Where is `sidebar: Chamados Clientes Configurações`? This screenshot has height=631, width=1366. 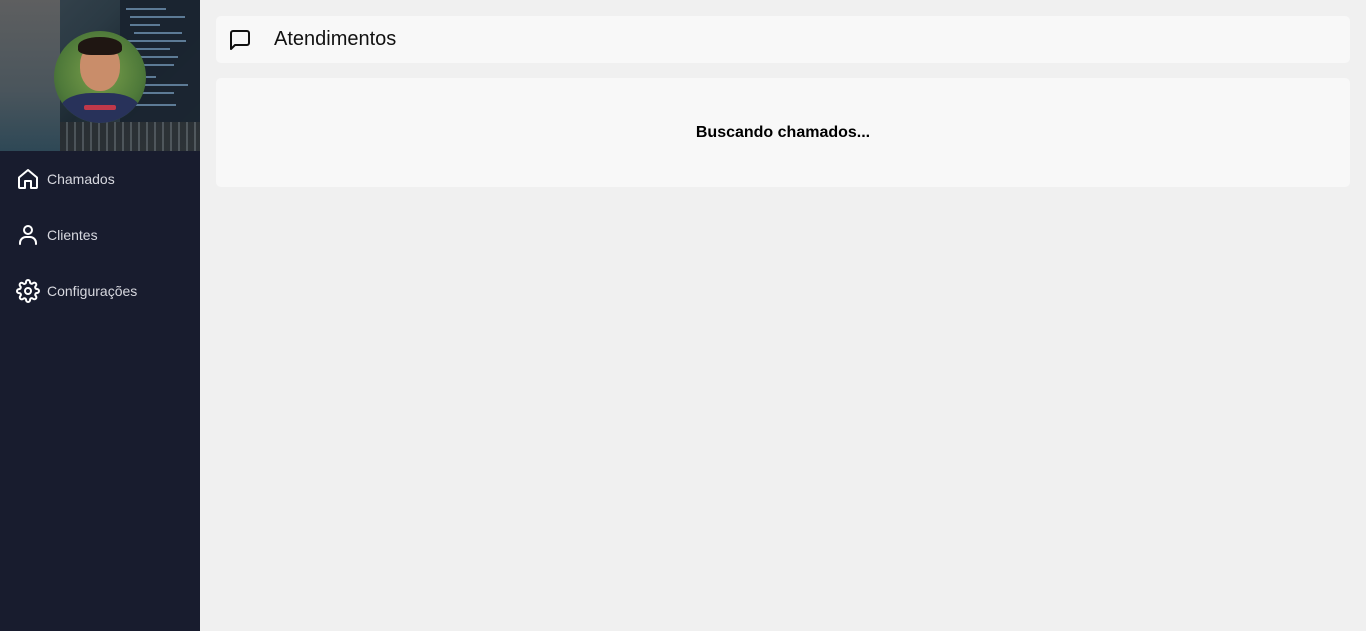
sidebar: Chamados Clientes Configurações is located at coordinates (100, 315).